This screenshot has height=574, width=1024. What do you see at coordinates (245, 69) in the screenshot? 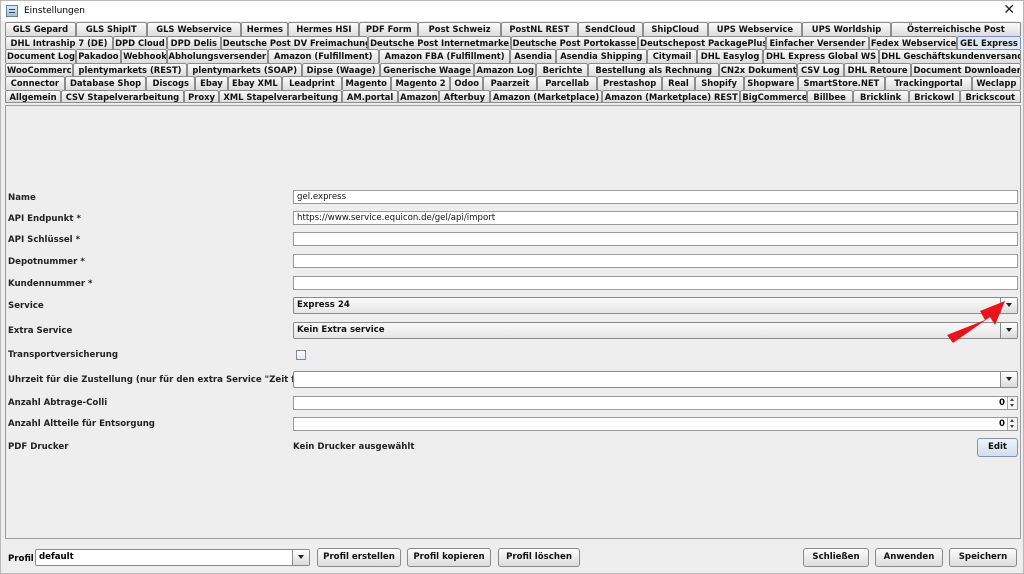
I see `tab-plentymarkets-soap: plentymarkets (SOAP)` at bounding box center [245, 69].